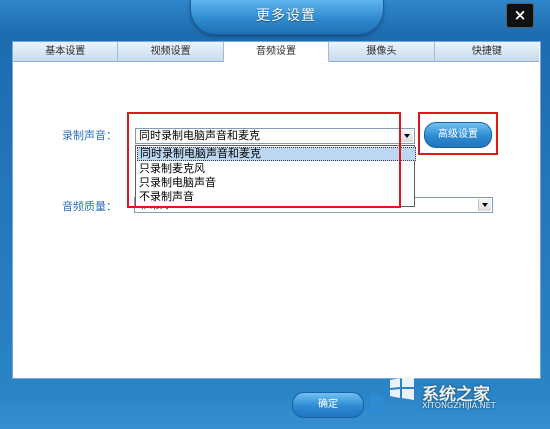  I want to click on watermark-url: XITONGZHIJIA.NET, so click(459, 405).